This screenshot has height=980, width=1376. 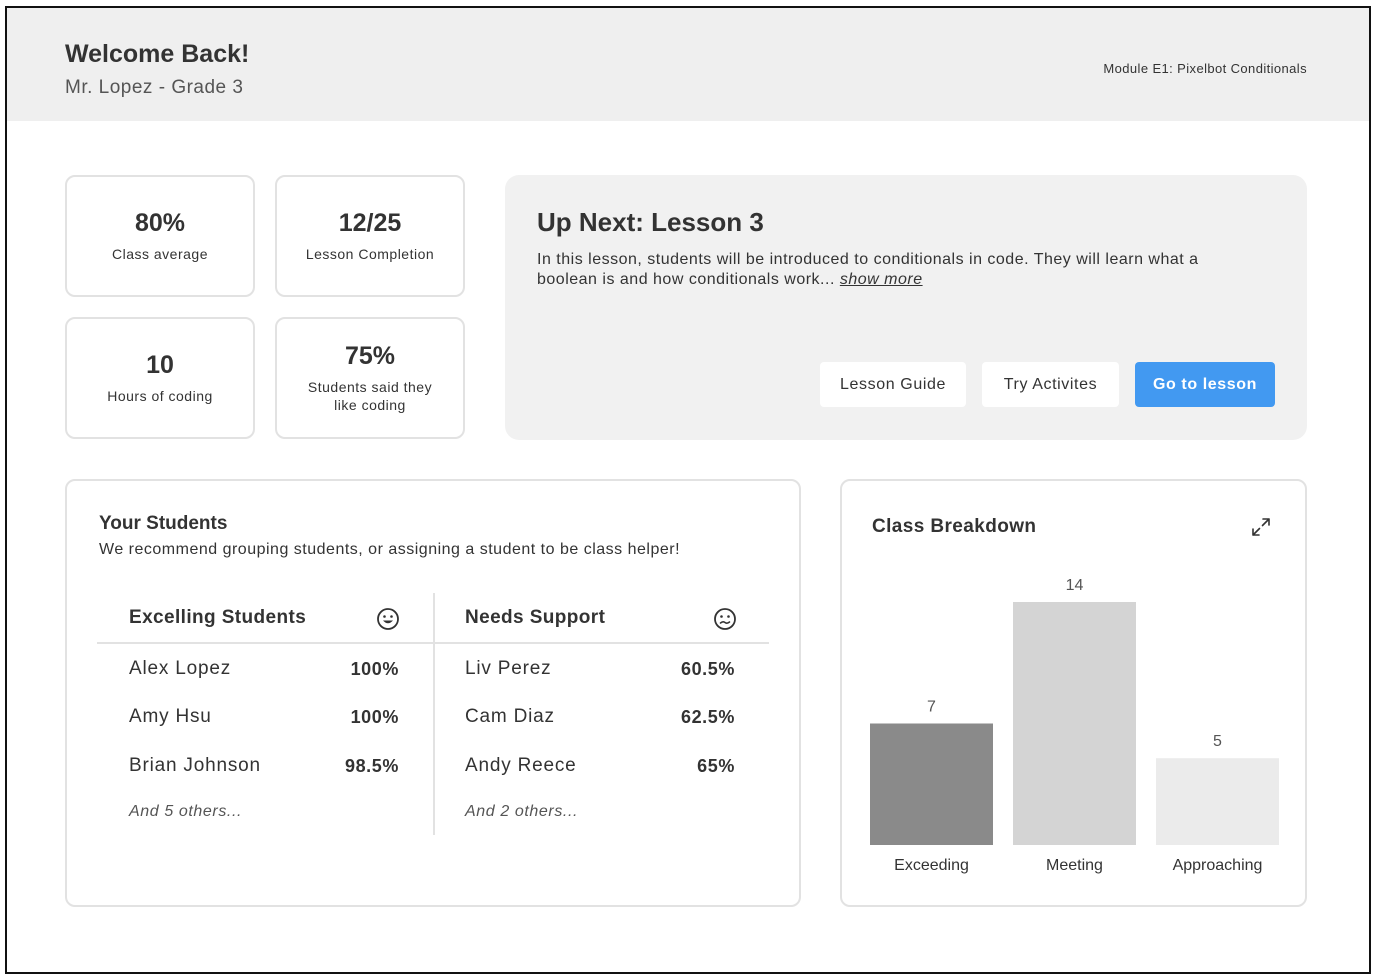 I want to click on up-next-title: Up Next: Lesson 3, so click(x=650, y=222).